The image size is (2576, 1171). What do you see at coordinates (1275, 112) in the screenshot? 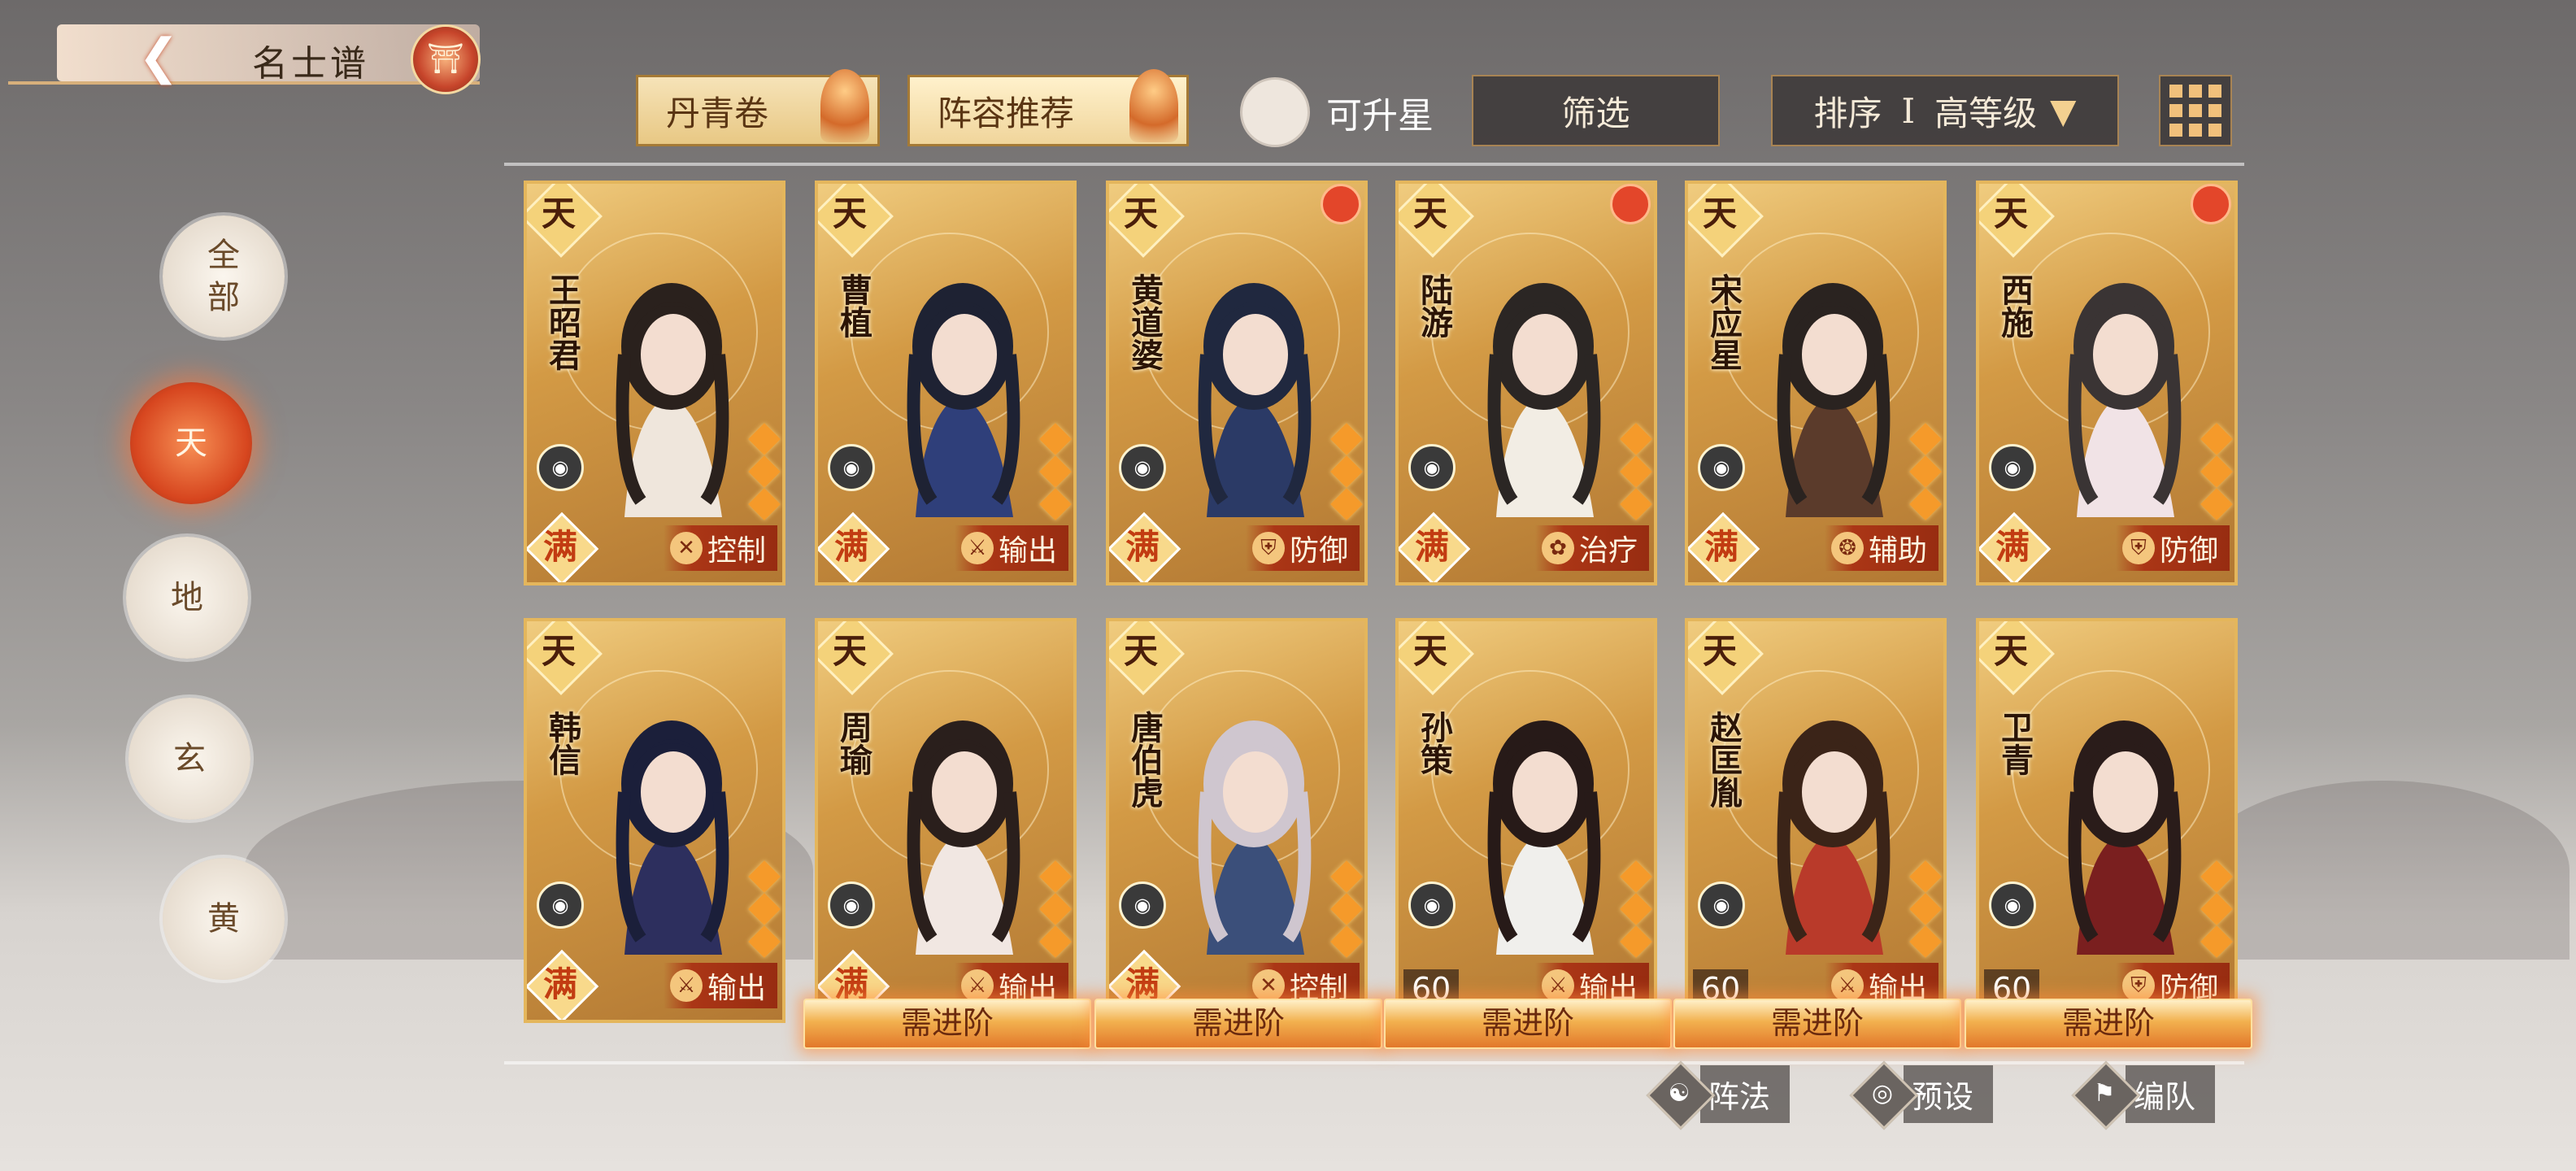
I see `toggle-circle` at bounding box center [1275, 112].